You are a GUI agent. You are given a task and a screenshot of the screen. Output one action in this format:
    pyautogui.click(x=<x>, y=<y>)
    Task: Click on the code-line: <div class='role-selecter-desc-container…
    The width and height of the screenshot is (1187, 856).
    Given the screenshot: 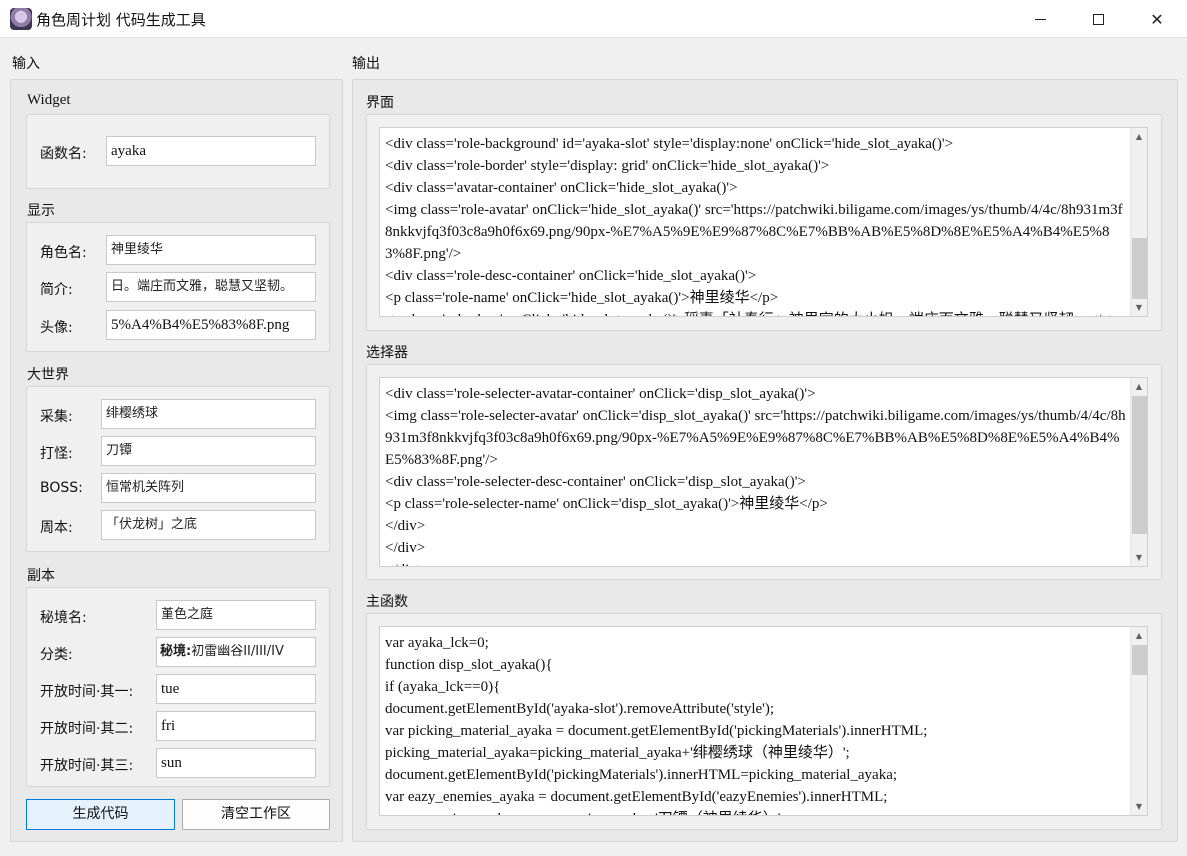 What is the action you would take?
    pyautogui.click(x=595, y=482)
    